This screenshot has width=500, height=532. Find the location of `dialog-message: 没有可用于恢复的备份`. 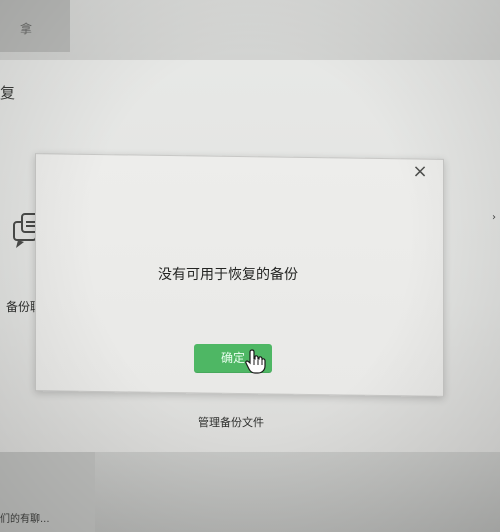

dialog-message: 没有可用于恢复的备份 is located at coordinates (228, 275).